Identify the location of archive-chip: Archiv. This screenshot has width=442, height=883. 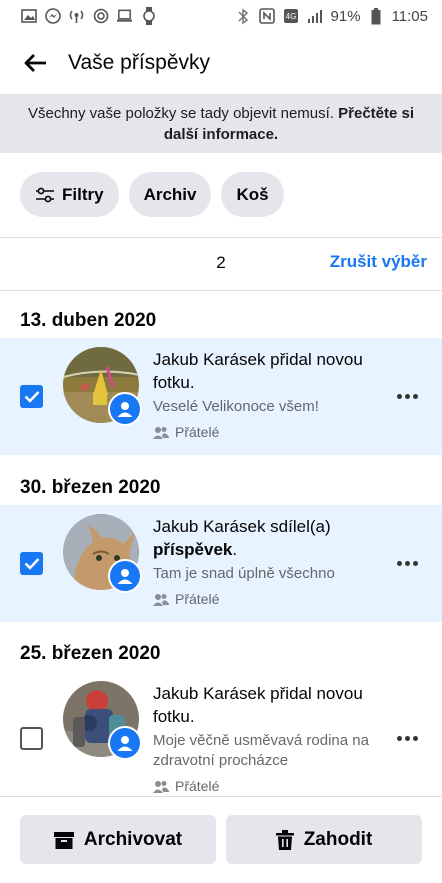
(170, 194).